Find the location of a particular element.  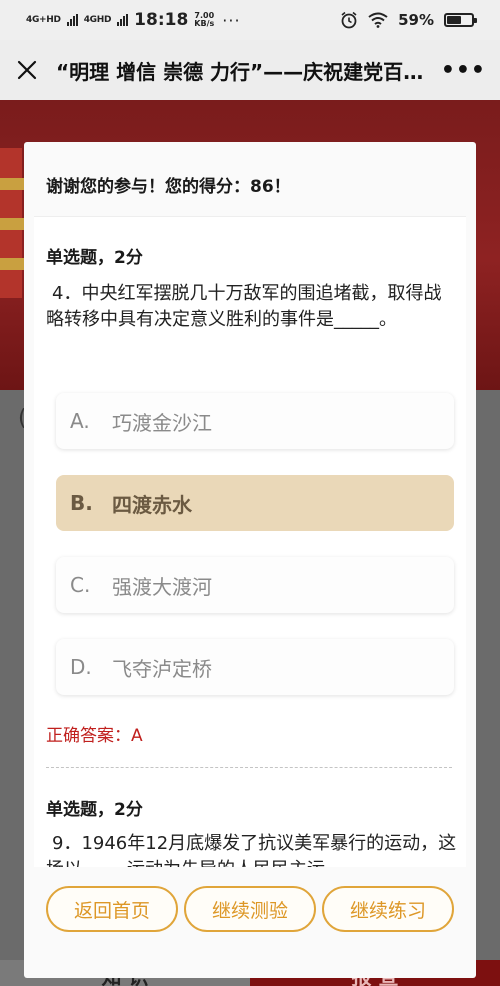

battery-icon is located at coordinates (460, 20).